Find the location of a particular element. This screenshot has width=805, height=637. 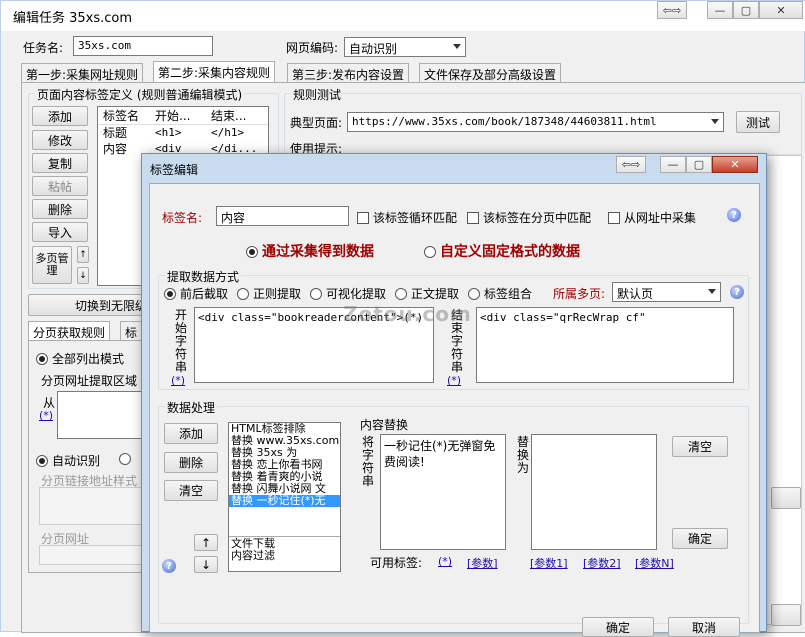

auto-detect-radio: 自动识别 is located at coordinates (68, 460).